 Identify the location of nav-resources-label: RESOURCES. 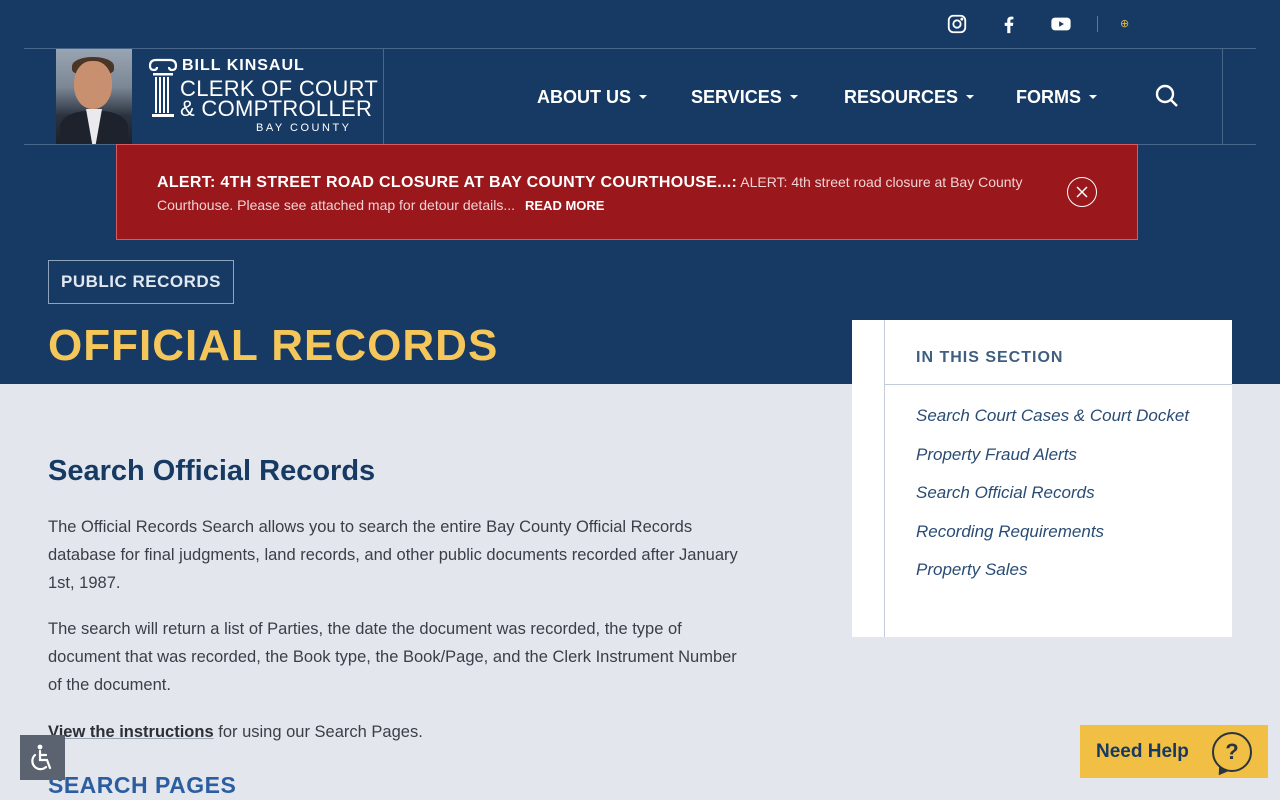
(901, 97).